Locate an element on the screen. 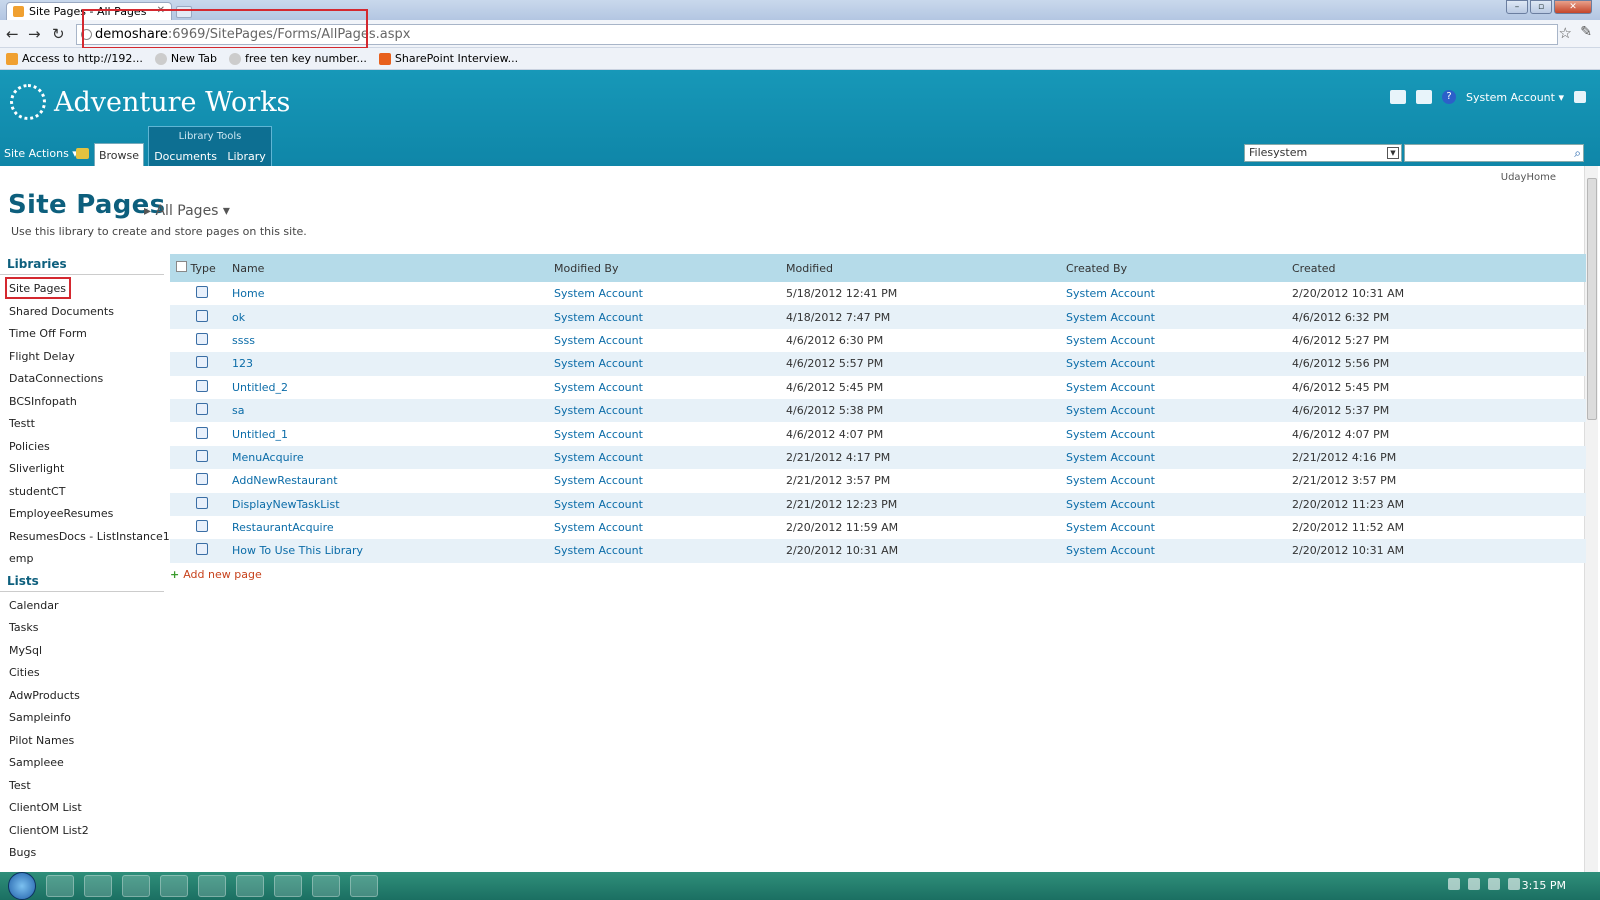 This screenshot has width=1600, height=900. minimize-button: – is located at coordinates (1517, 7).